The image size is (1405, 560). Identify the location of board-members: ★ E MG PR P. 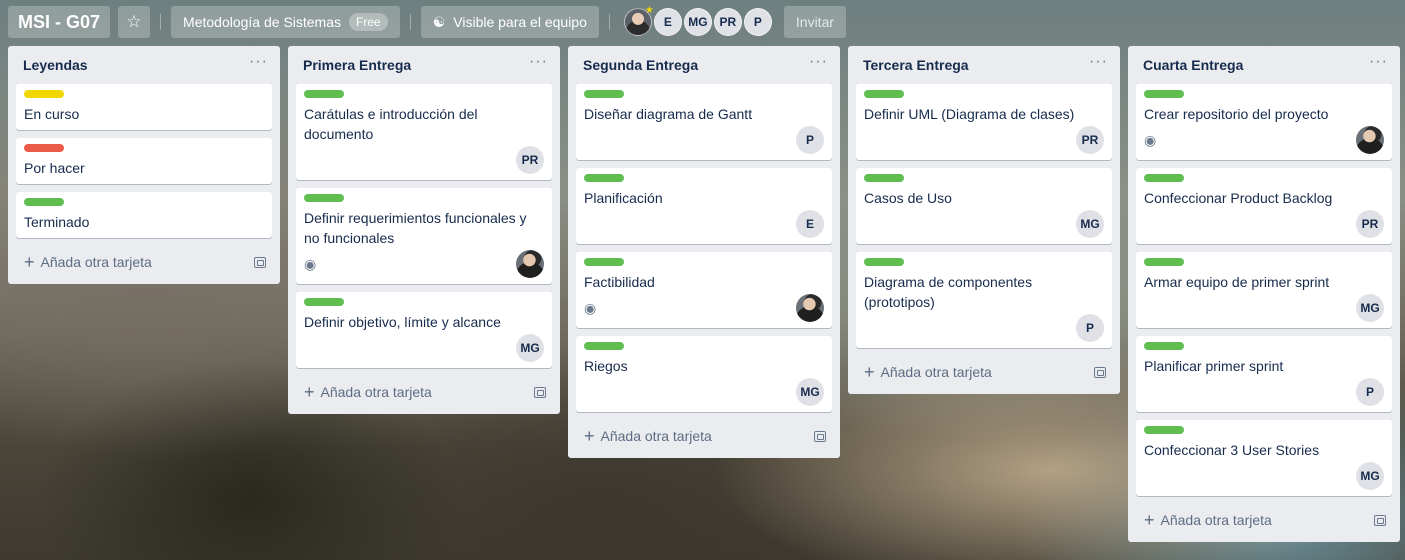
(697, 20).